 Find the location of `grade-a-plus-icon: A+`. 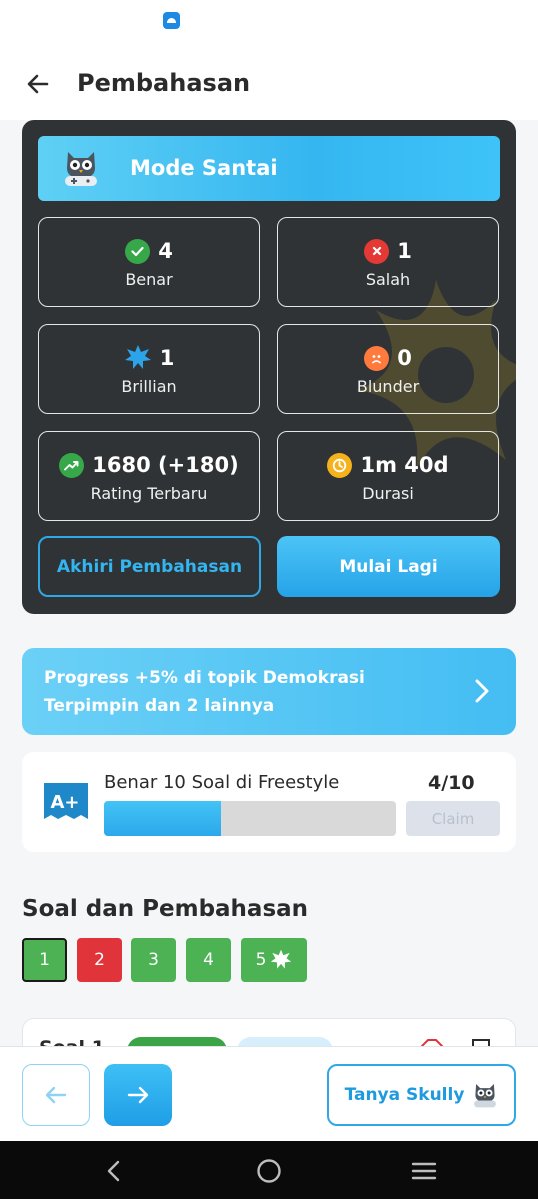

grade-a-plus-icon: A+ is located at coordinates (66, 801).